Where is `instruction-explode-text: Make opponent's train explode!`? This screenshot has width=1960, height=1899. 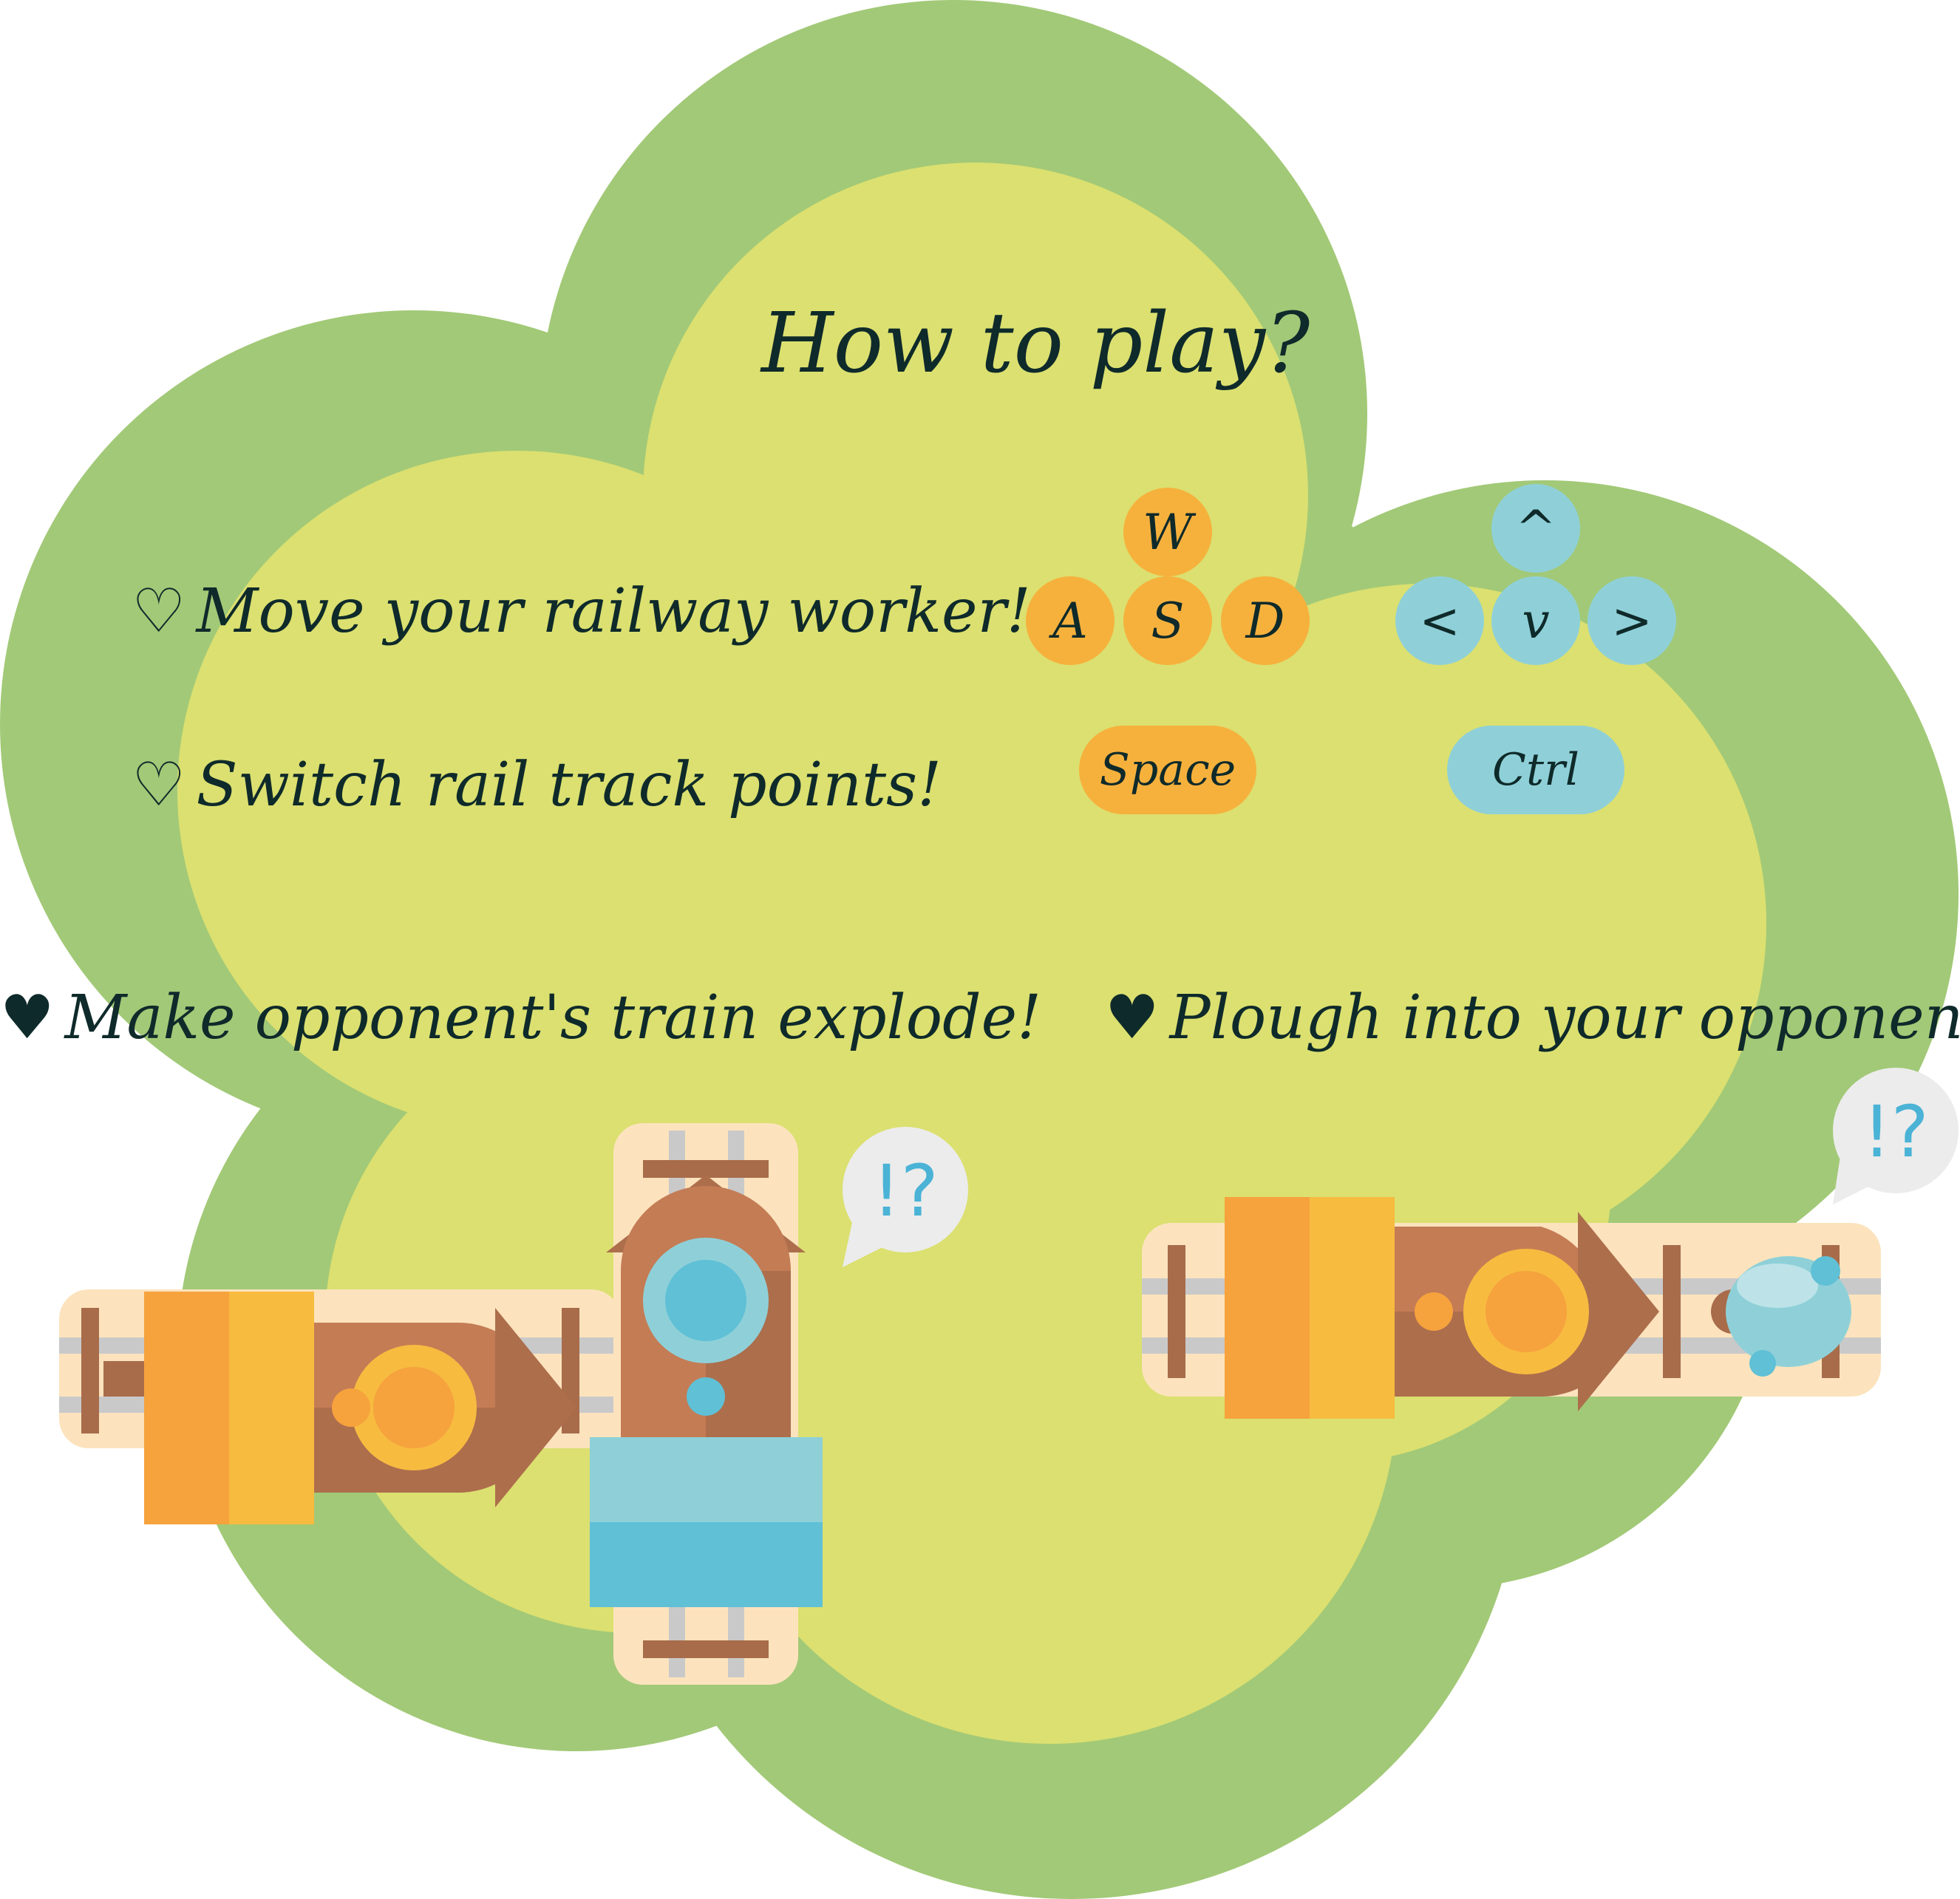
instruction-explode-text: Make opponent's train explode! is located at coordinates (553, 1018).